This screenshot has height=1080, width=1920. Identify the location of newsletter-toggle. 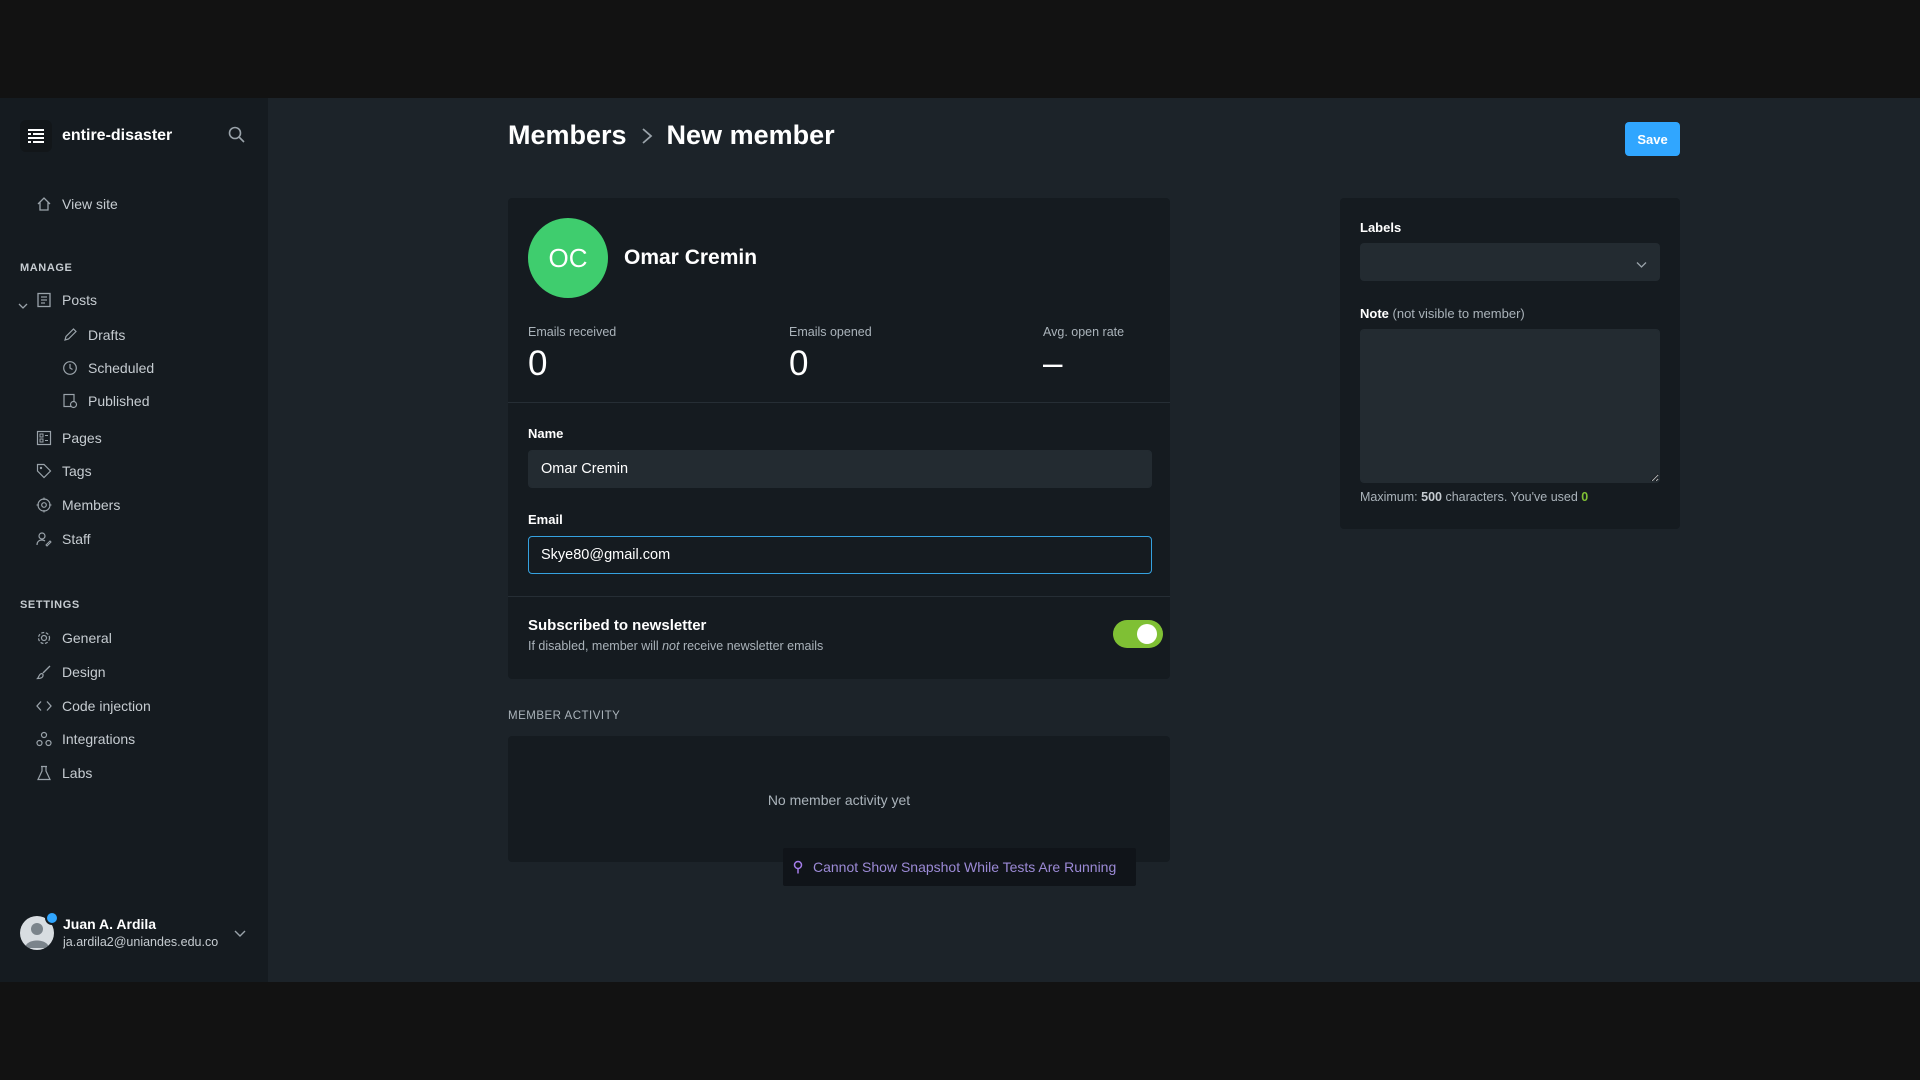
(1138, 634).